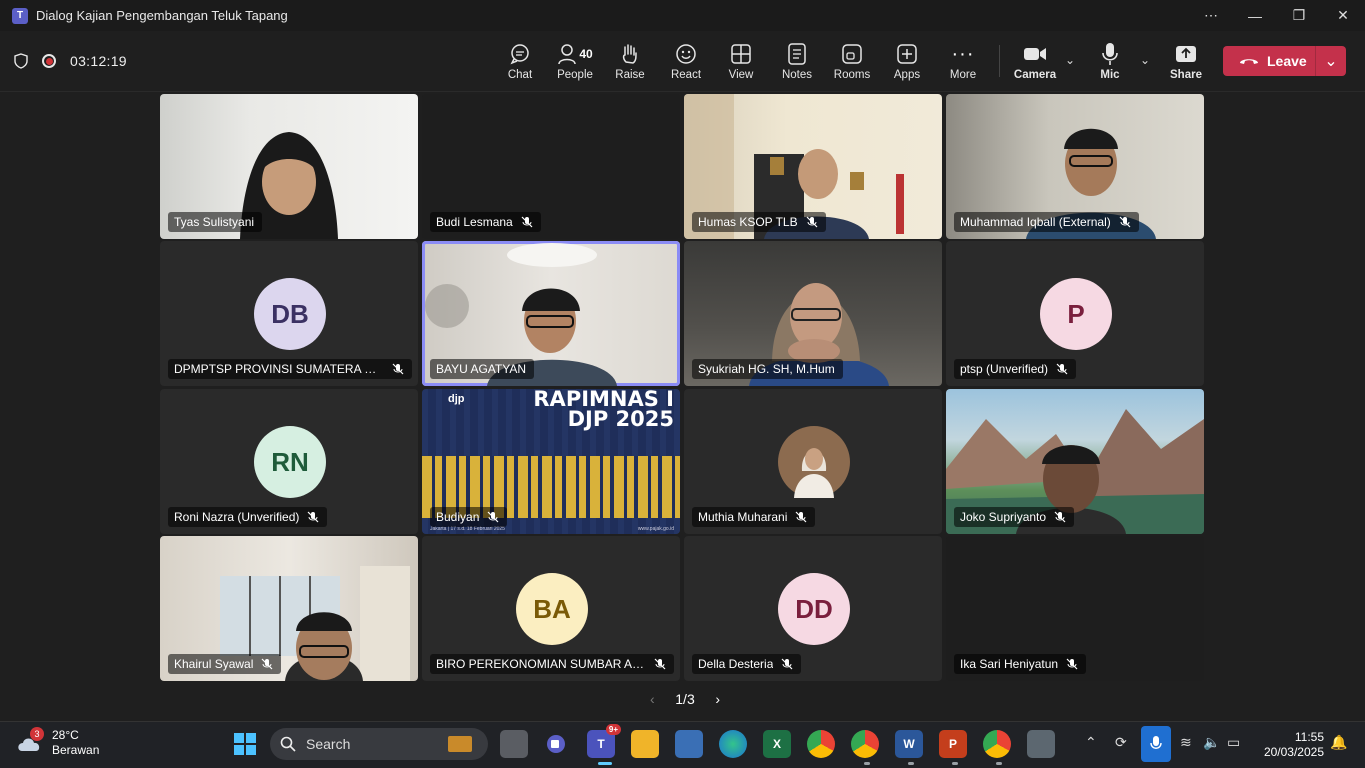  I want to click on participant-name-label: Muthia Muharani, so click(754, 517).